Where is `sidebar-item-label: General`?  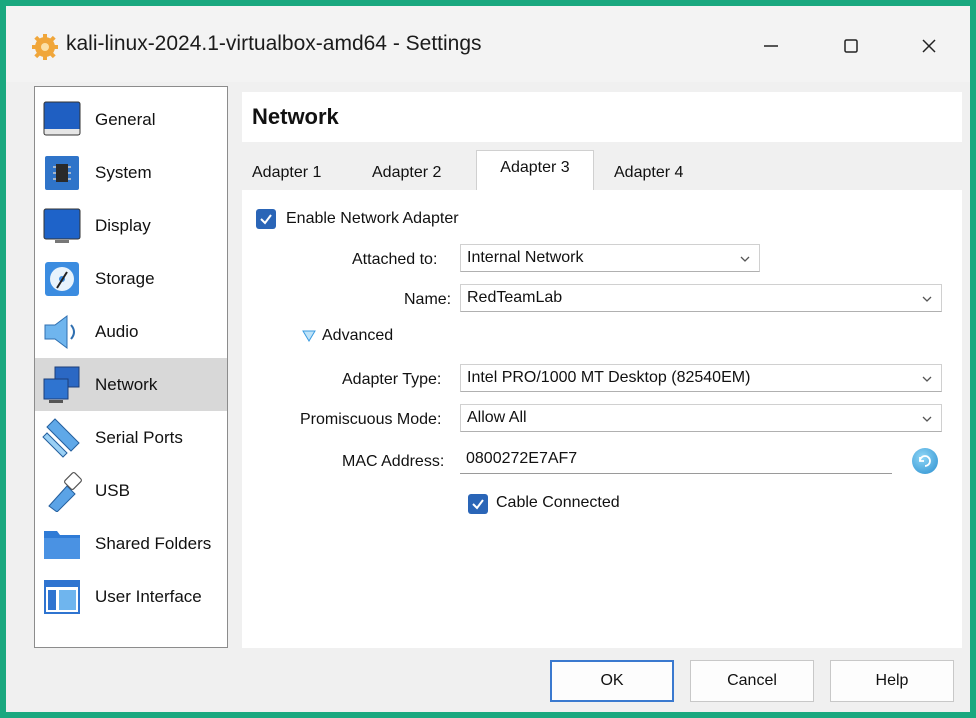
sidebar-item-label: General is located at coordinates (125, 119).